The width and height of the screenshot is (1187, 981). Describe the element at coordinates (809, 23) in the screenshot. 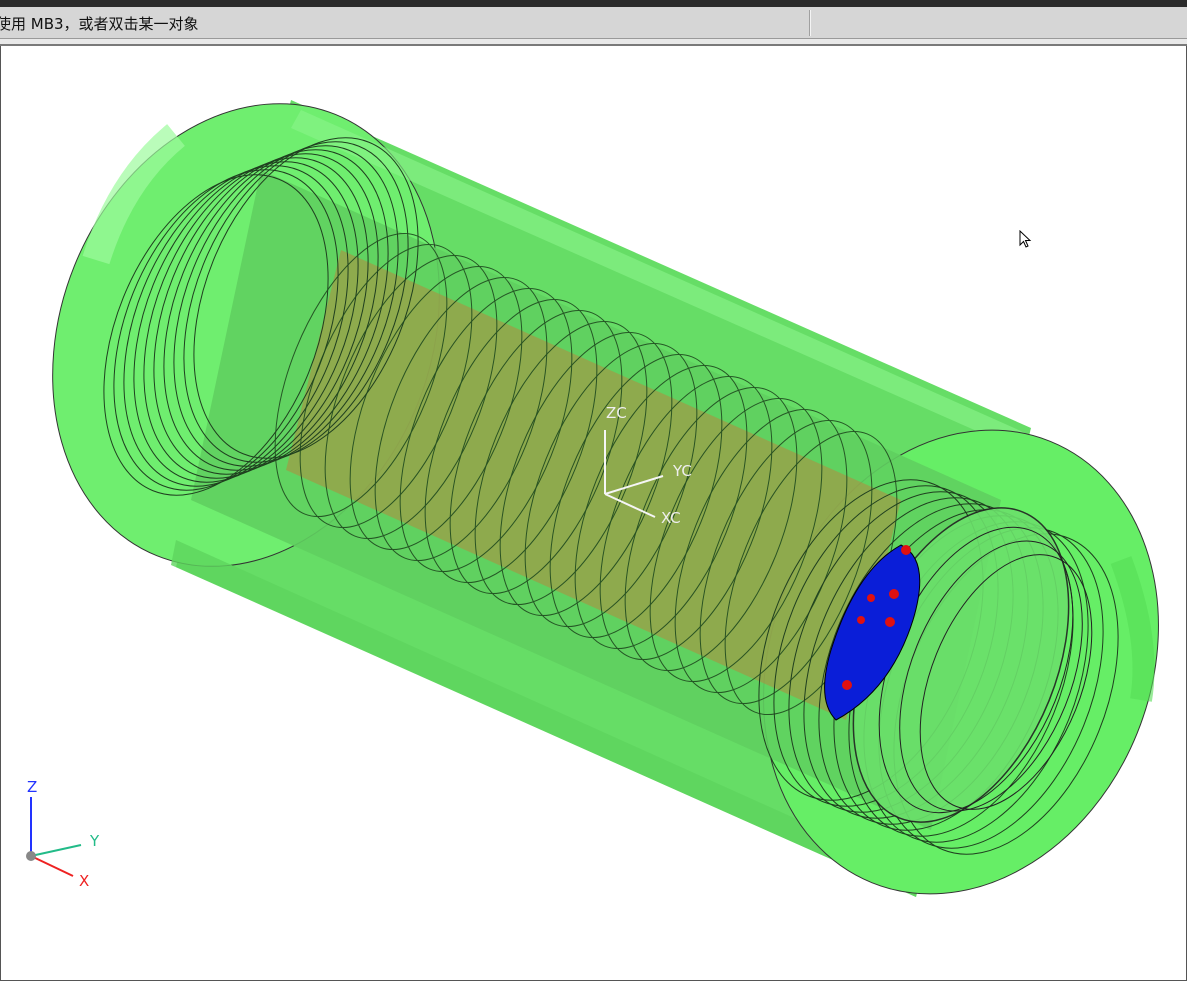

I see `status-separator` at that location.